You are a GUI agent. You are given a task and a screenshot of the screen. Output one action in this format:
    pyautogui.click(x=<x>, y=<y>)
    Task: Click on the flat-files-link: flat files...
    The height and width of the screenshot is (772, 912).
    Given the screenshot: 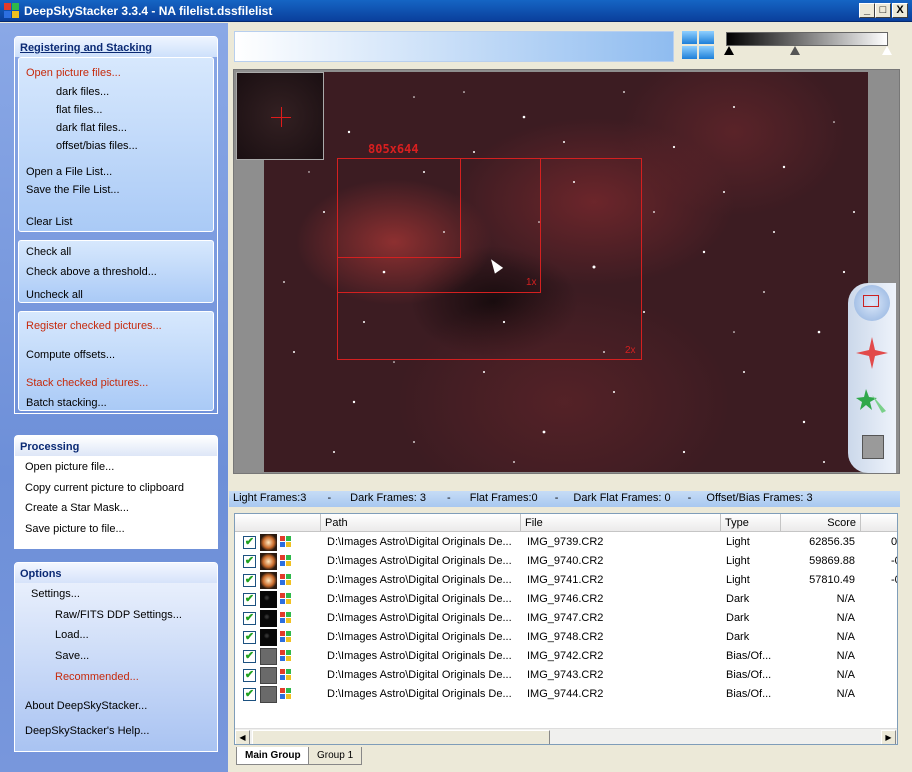 What is the action you would take?
    pyautogui.click(x=79, y=110)
    